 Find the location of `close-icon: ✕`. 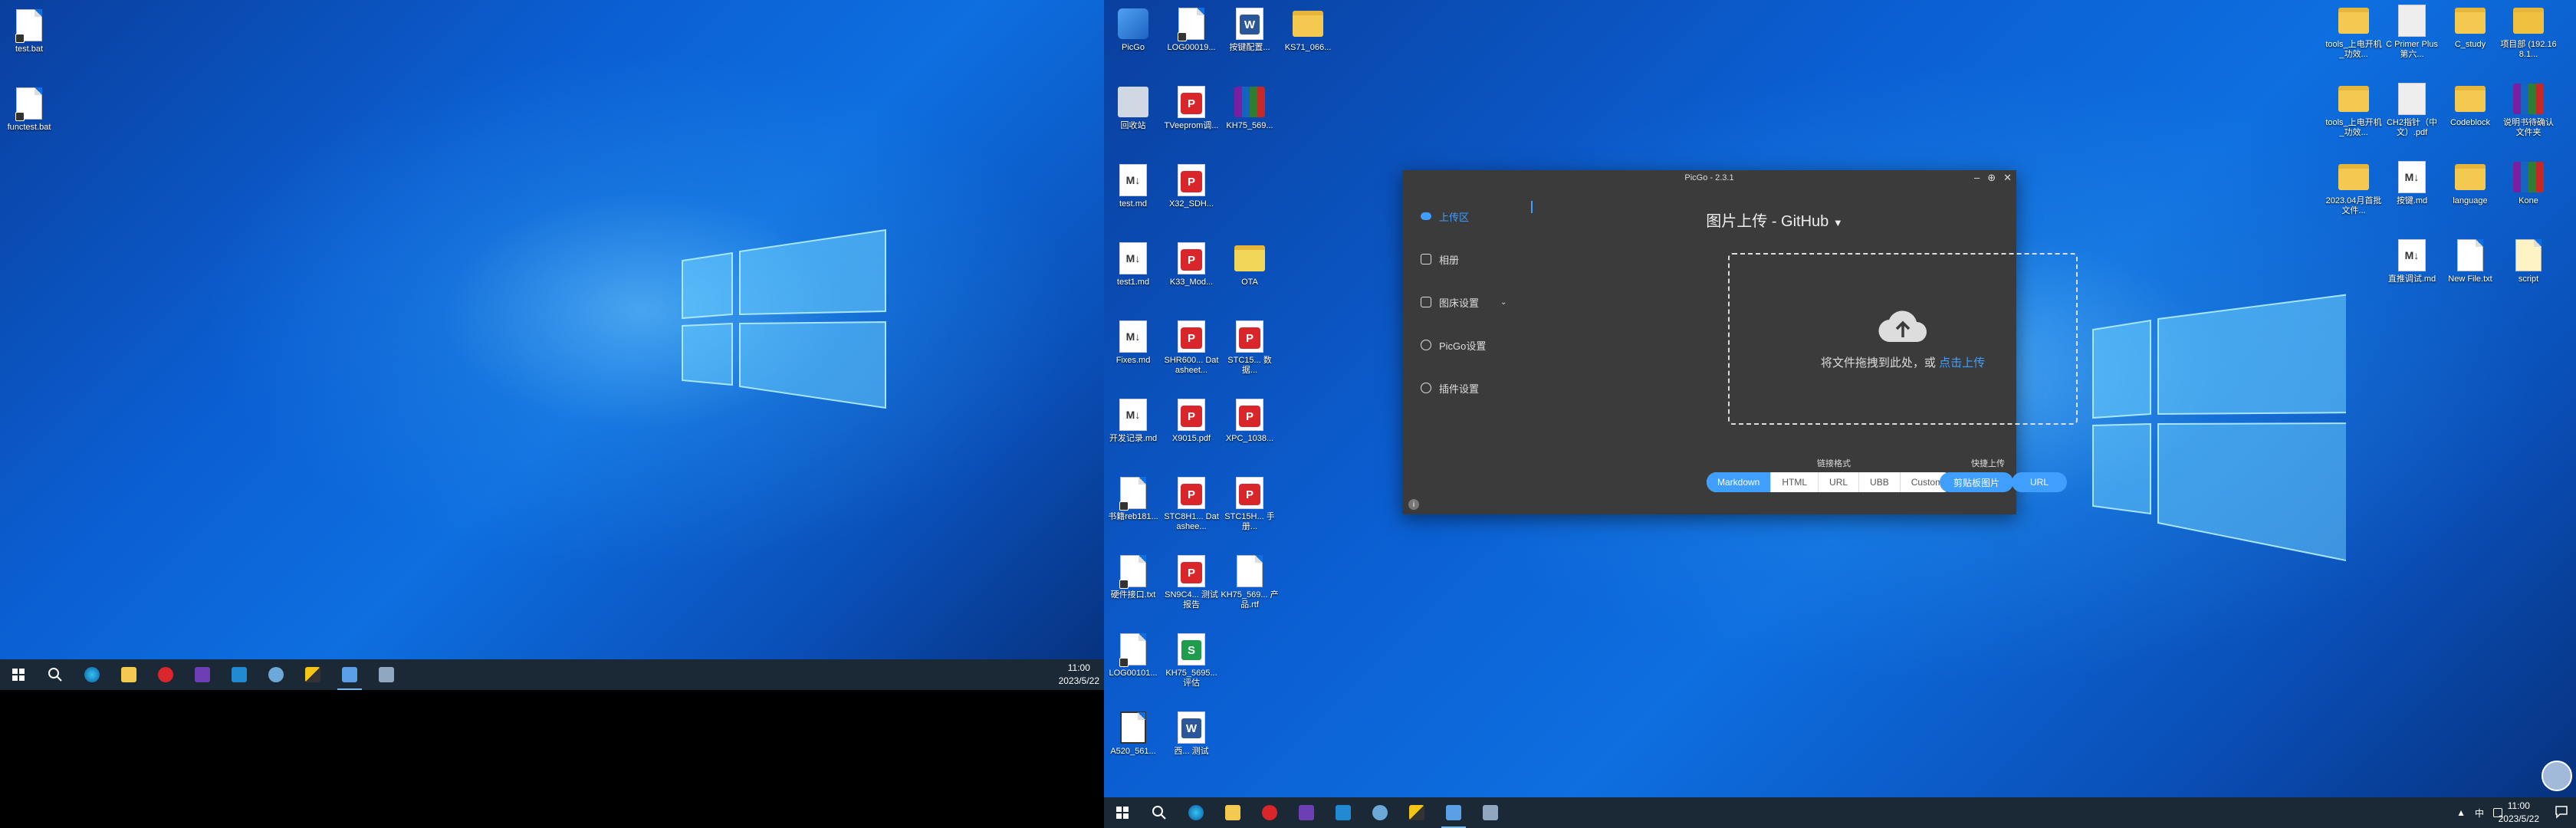

close-icon: ✕ is located at coordinates (2008, 178).